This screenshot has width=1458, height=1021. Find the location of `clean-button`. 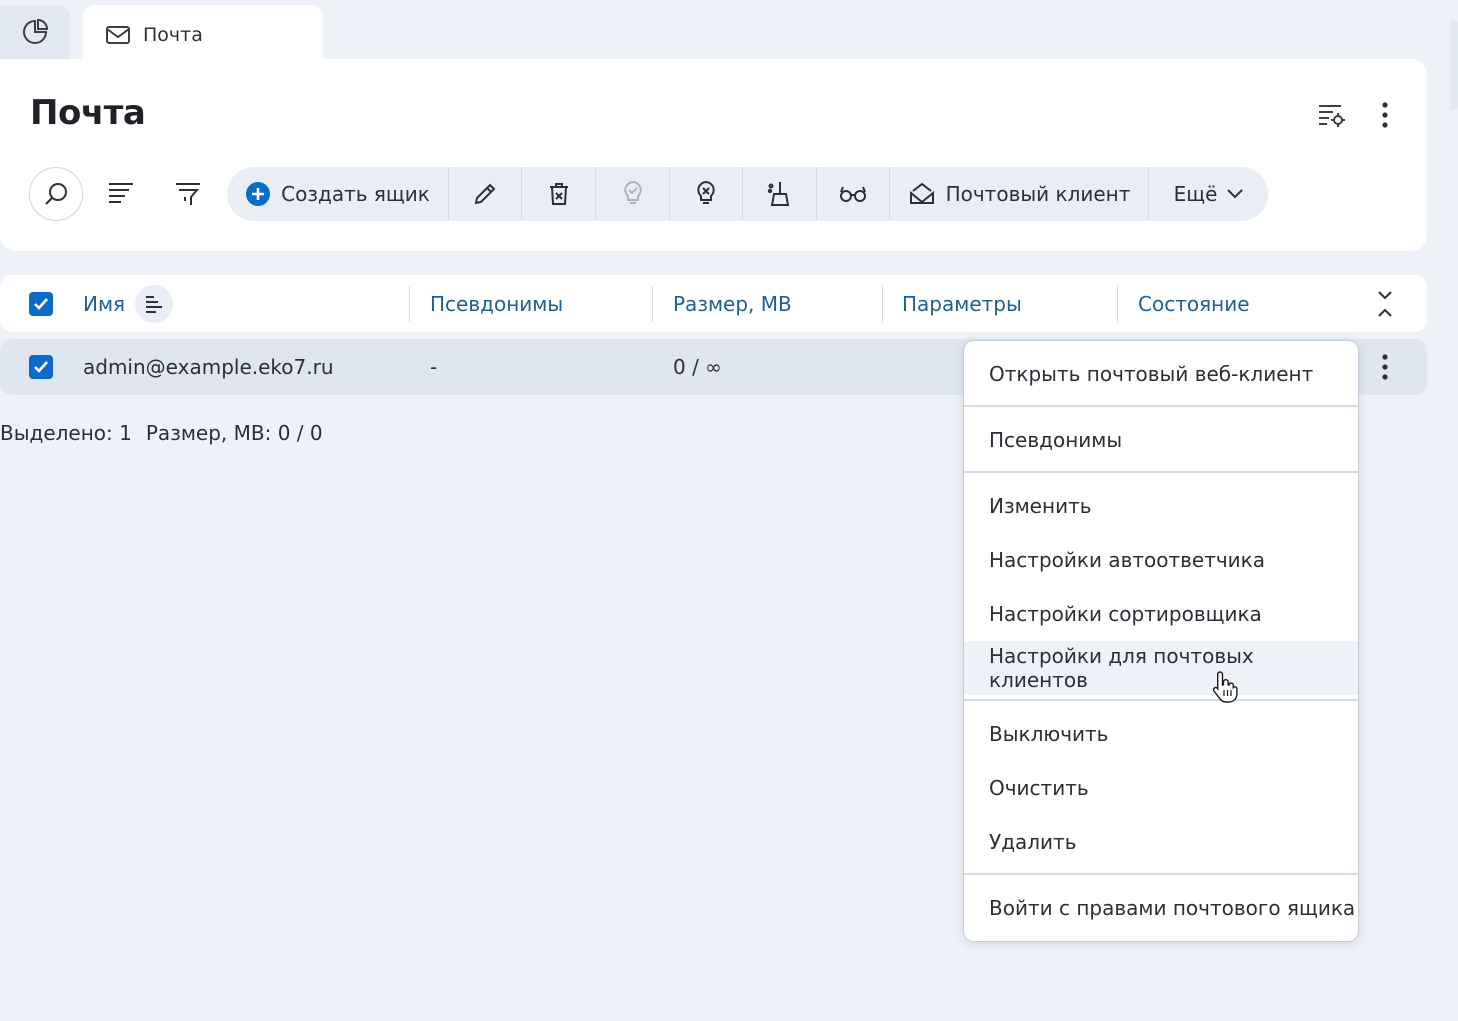

clean-button is located at coordinates (780, 194).